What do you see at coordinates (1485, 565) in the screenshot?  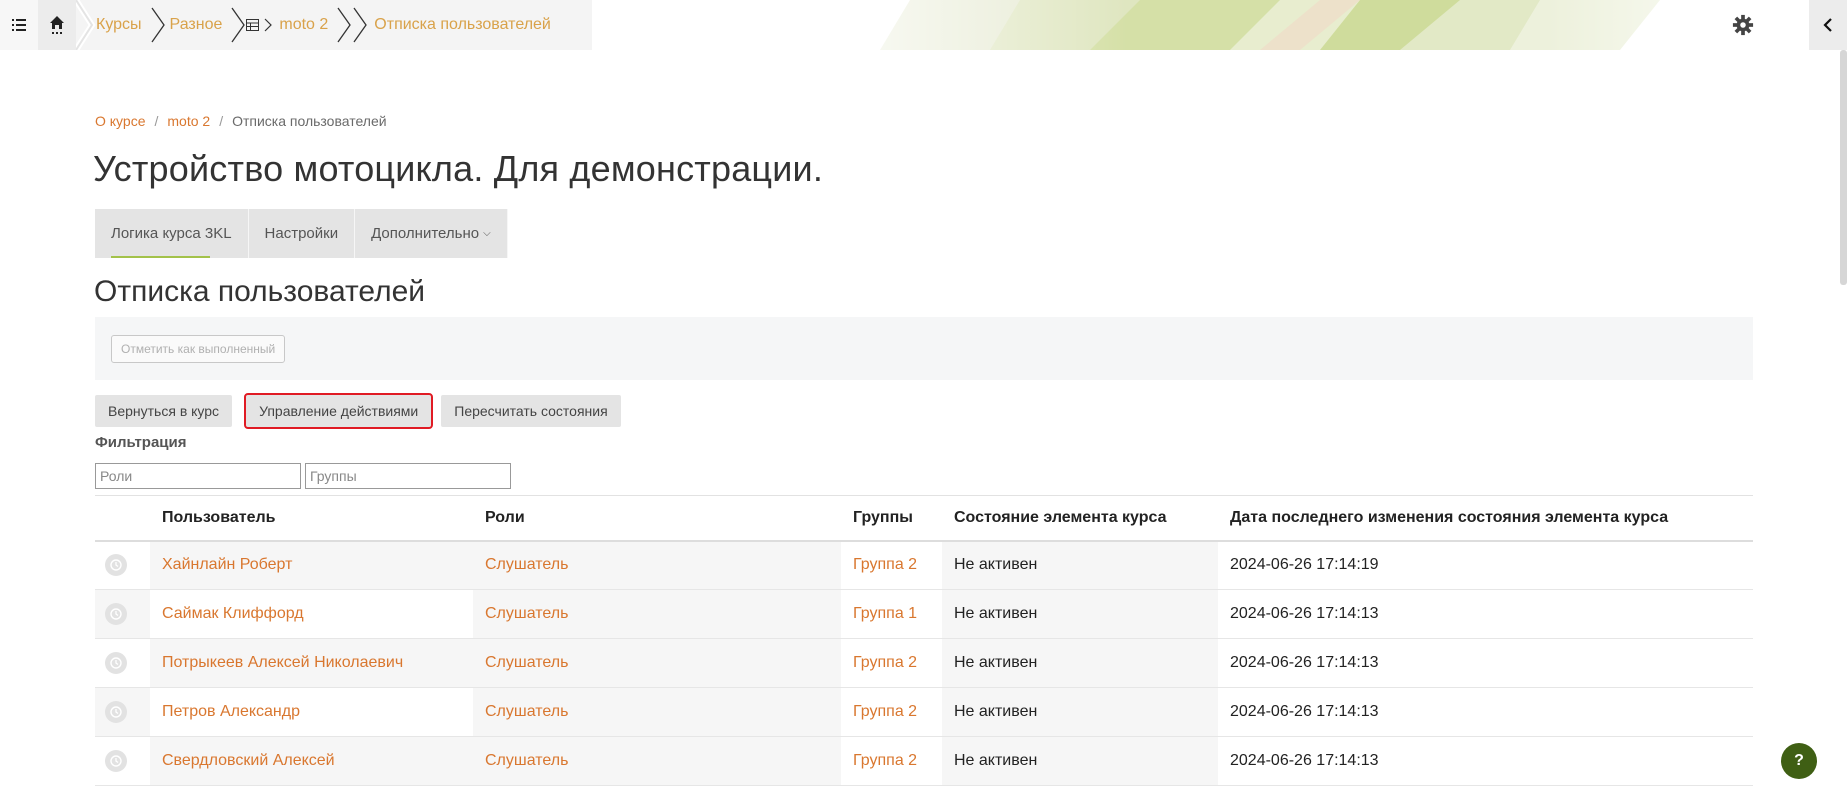 I see `date-cell: 2024-06-26 17:14:19` at bounding box center [1485, 565].